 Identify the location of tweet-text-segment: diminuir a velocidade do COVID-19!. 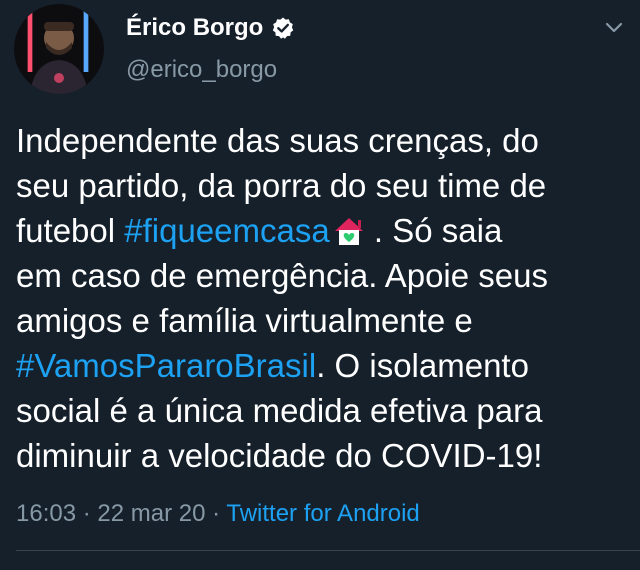
(279, 455).